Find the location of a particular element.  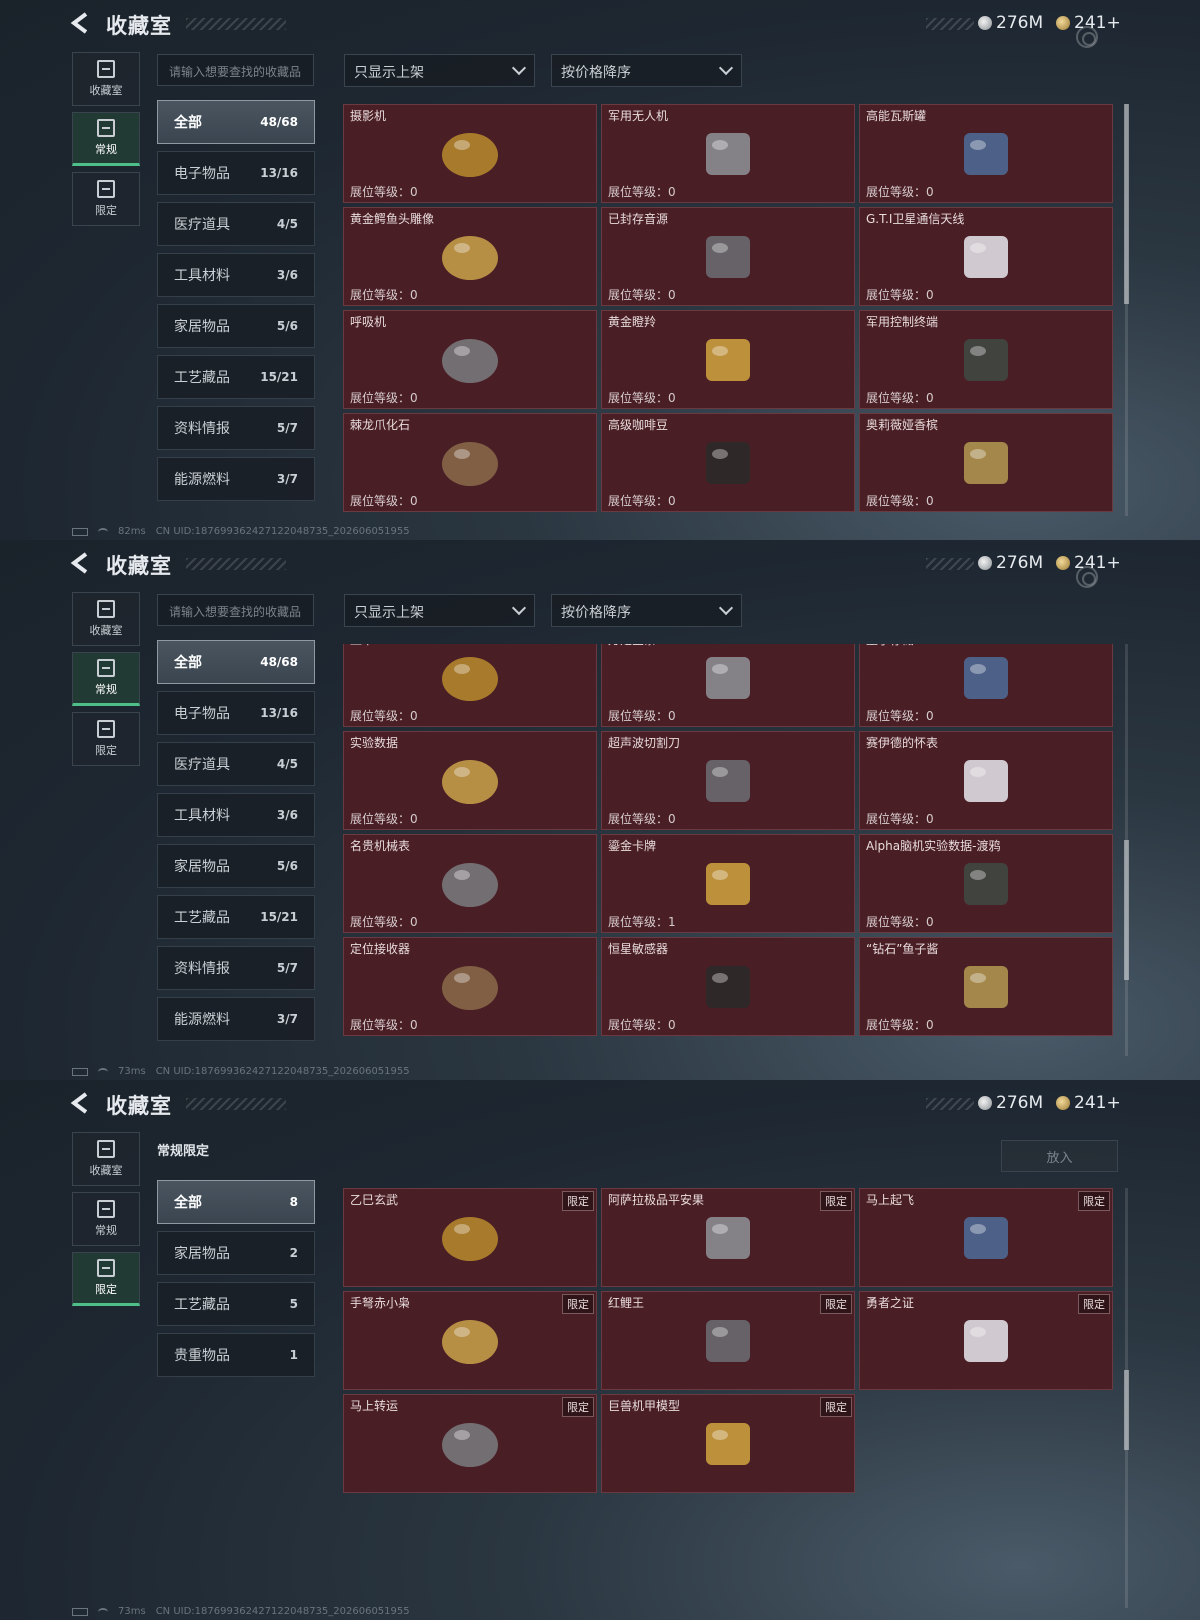

collection-item-card: 超声波切割刀 展位等级：0 is located at coordinates (728, 780).